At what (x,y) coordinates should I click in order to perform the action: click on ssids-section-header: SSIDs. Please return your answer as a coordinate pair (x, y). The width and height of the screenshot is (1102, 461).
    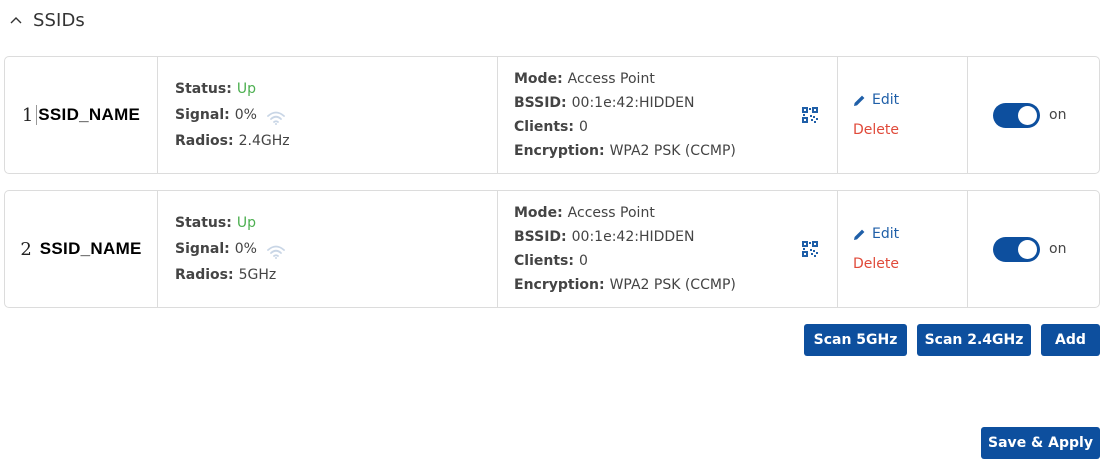
    Looking at the image, I should click on (46, 20).